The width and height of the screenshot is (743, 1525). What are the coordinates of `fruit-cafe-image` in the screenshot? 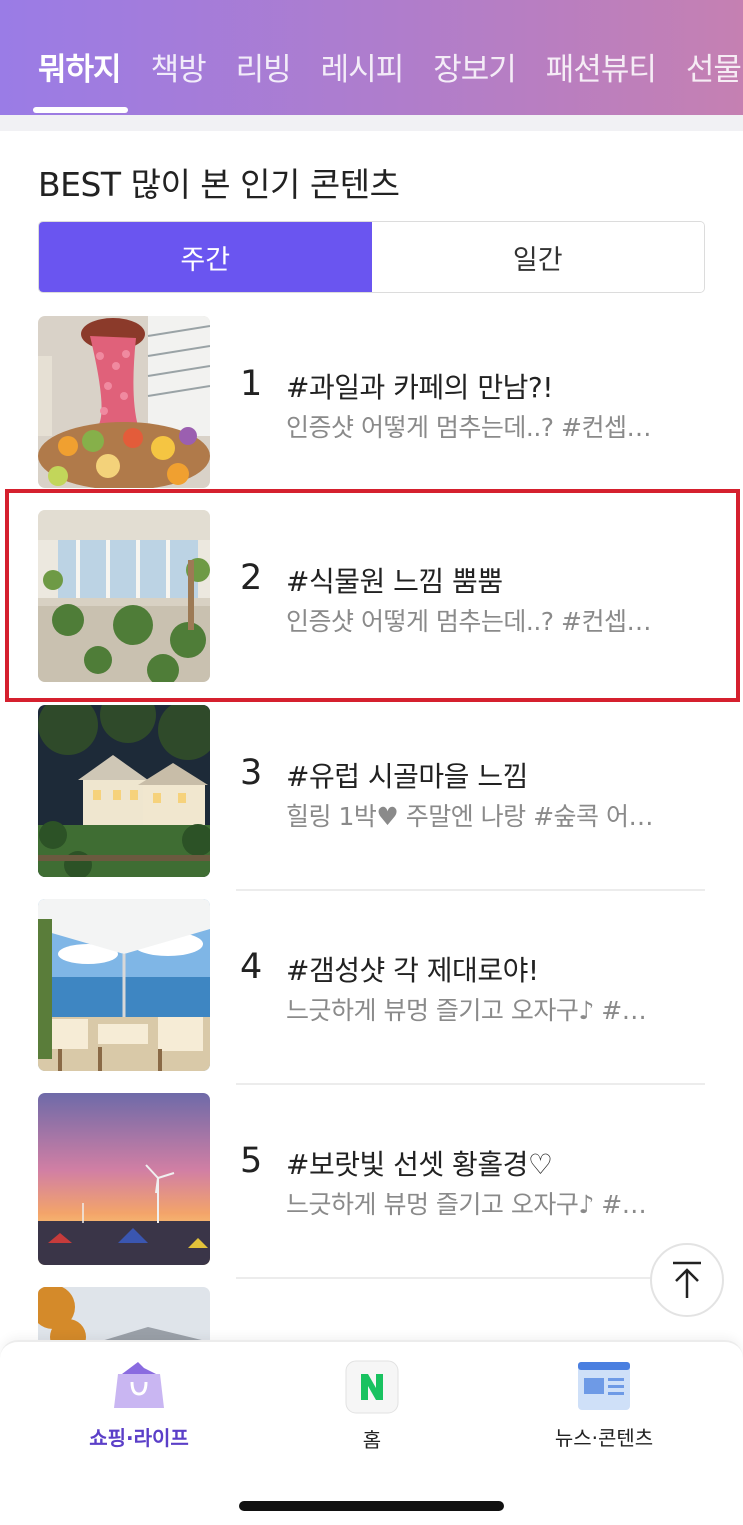 It's located at (124, 402).